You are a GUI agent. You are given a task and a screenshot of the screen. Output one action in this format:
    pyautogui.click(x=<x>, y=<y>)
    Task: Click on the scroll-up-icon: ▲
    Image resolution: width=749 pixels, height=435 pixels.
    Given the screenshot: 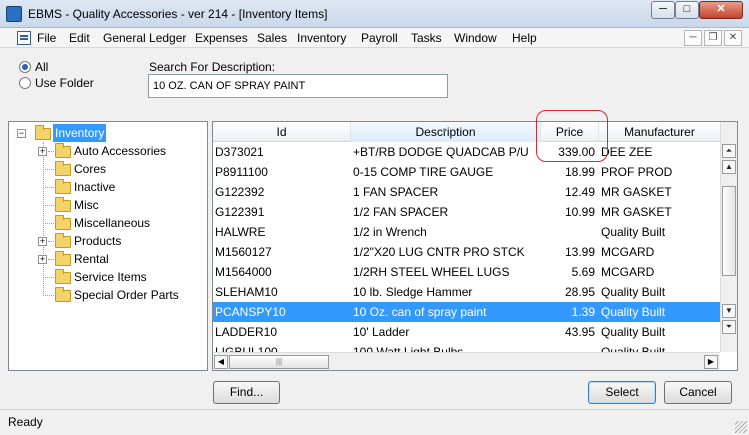 What is the action you would take?
    pyautogui.click(x=729, y=167)
    